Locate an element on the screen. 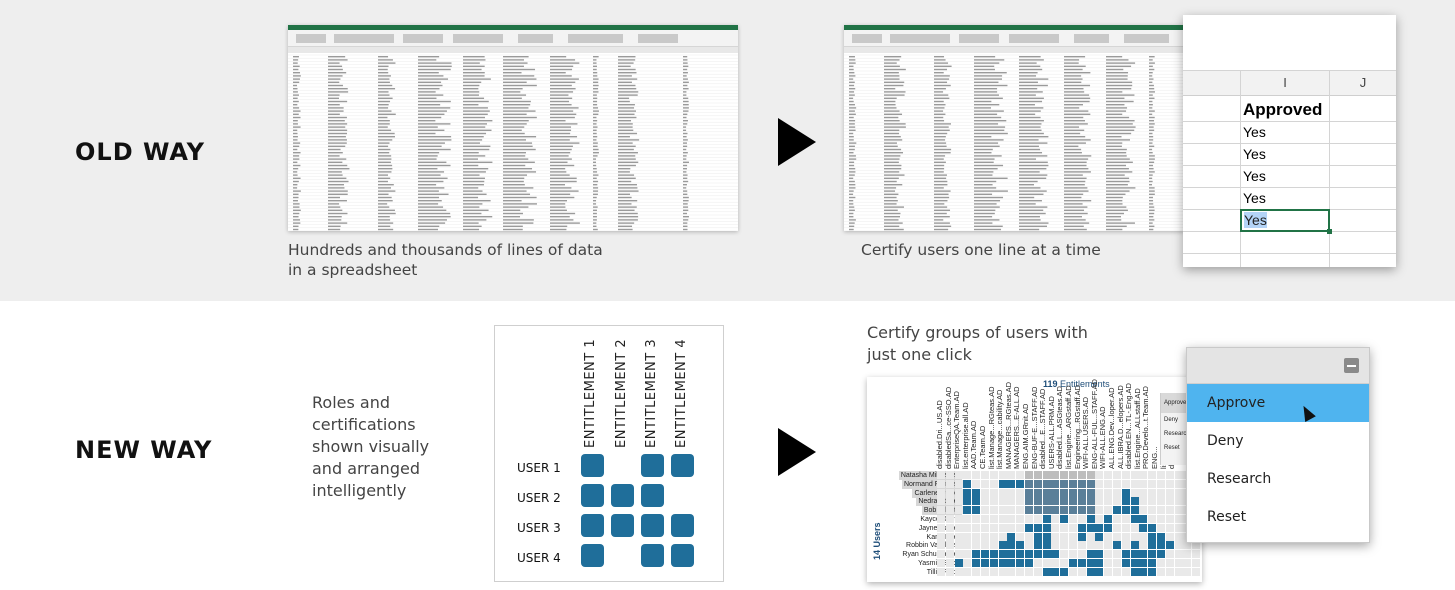 The height and width of the screenshot is (590, 1455). selected-cell: Yes is located at coordinates (1286, 221).